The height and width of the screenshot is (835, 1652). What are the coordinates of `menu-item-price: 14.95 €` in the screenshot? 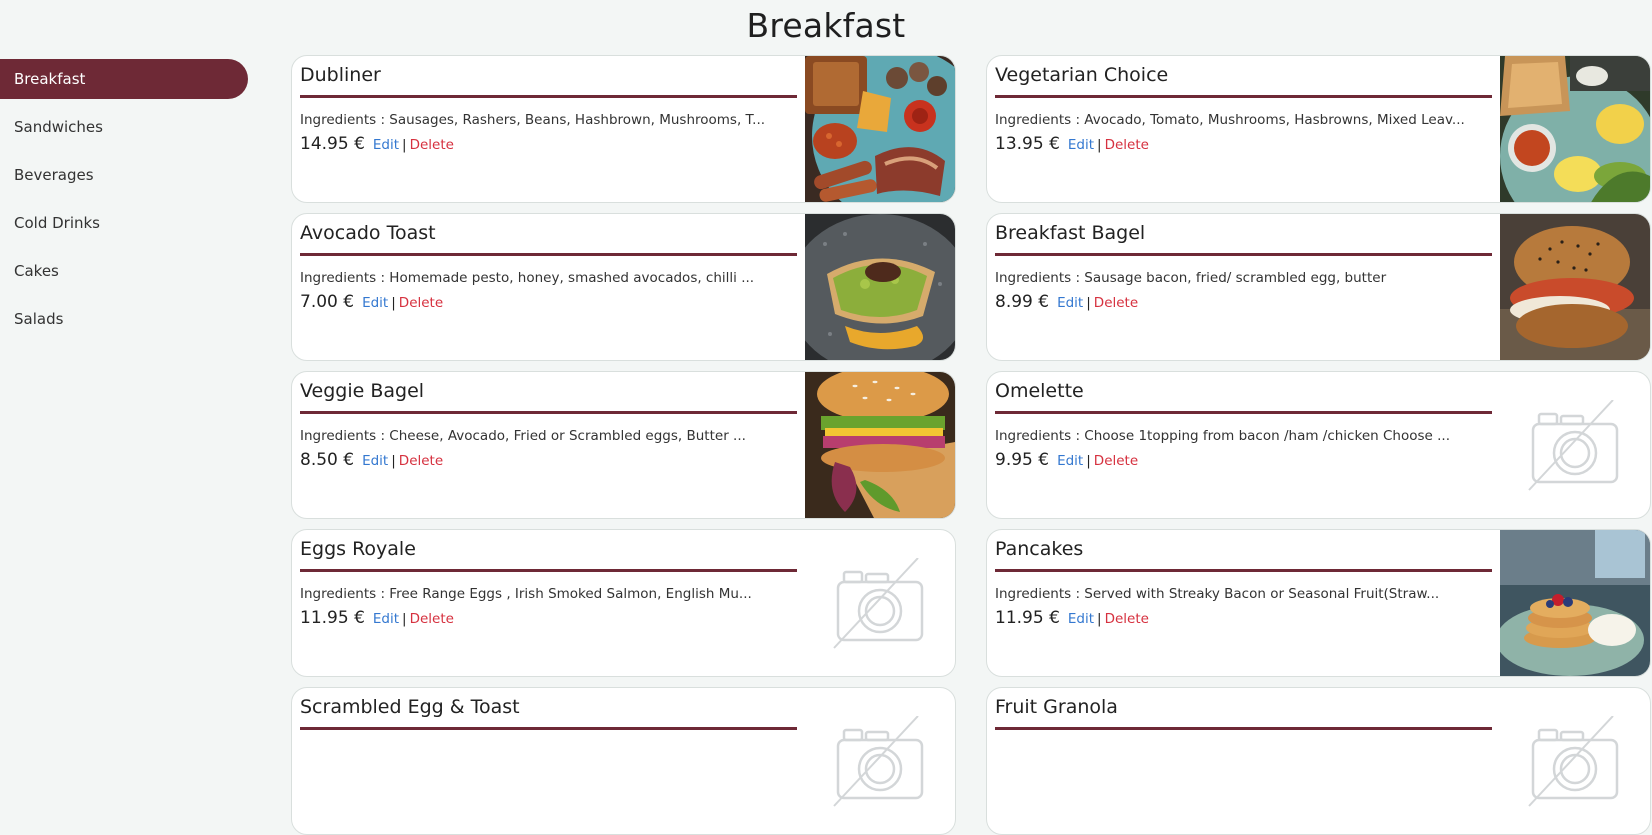 It's located at (332, 144).